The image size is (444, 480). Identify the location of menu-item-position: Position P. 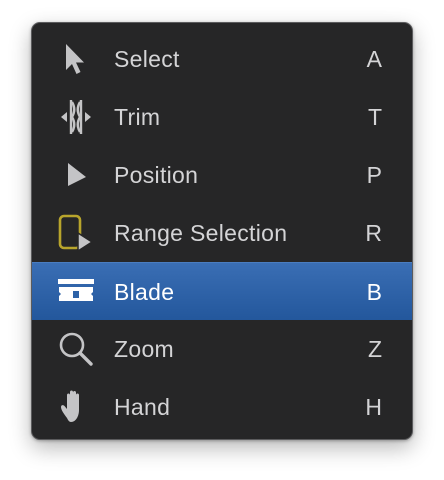
(222, 175).